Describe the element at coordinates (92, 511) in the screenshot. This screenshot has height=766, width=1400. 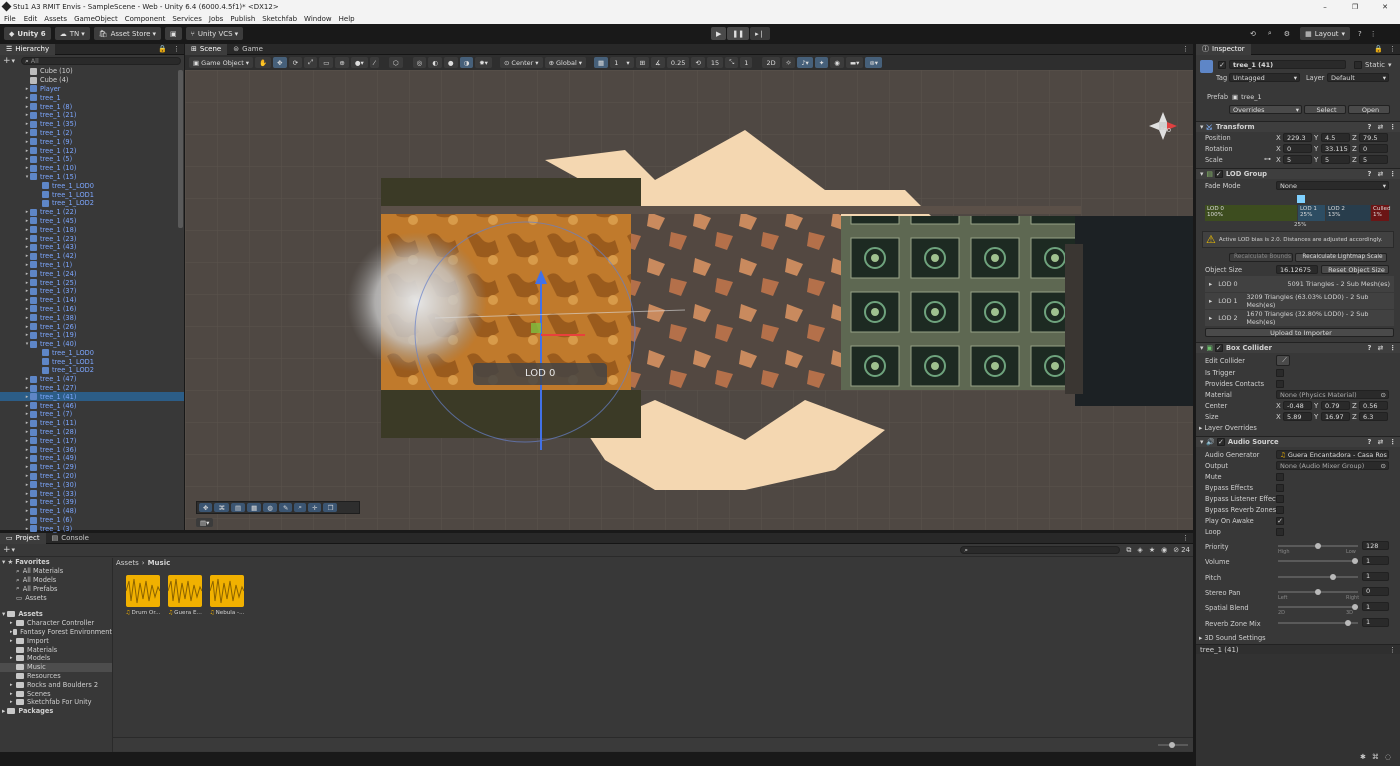
I see `hierarchy-row: ▸ tree_1 (48)` at that location.